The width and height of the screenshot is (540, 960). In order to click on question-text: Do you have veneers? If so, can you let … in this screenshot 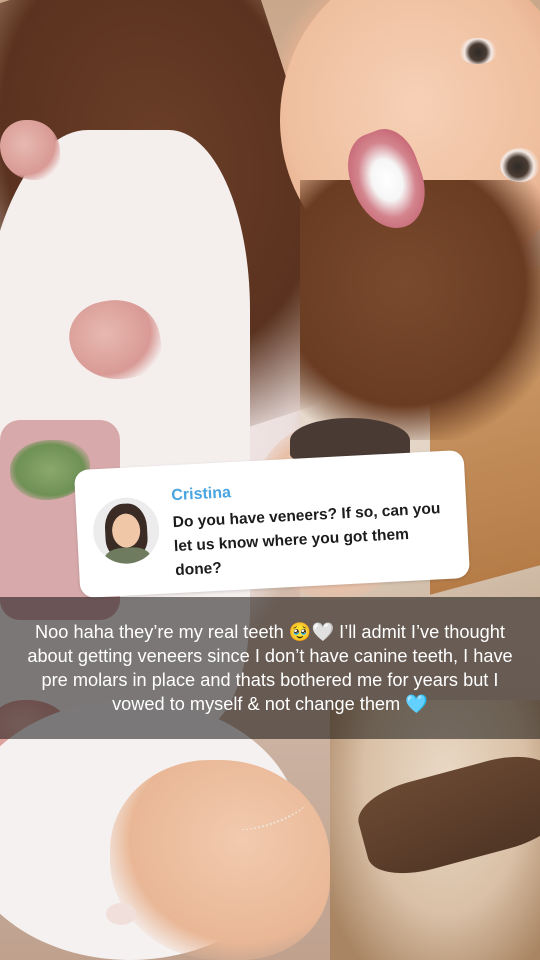, I will do `click(306, 540)`.